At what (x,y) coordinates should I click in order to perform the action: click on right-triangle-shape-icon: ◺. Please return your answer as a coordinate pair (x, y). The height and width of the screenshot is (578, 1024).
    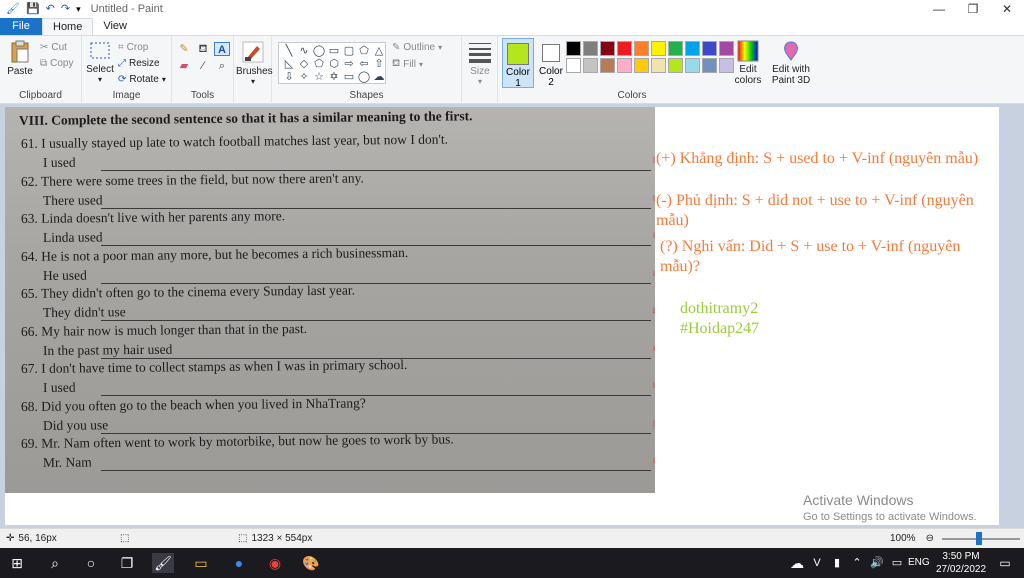
    Looking at the image, I should click on (289, 64).